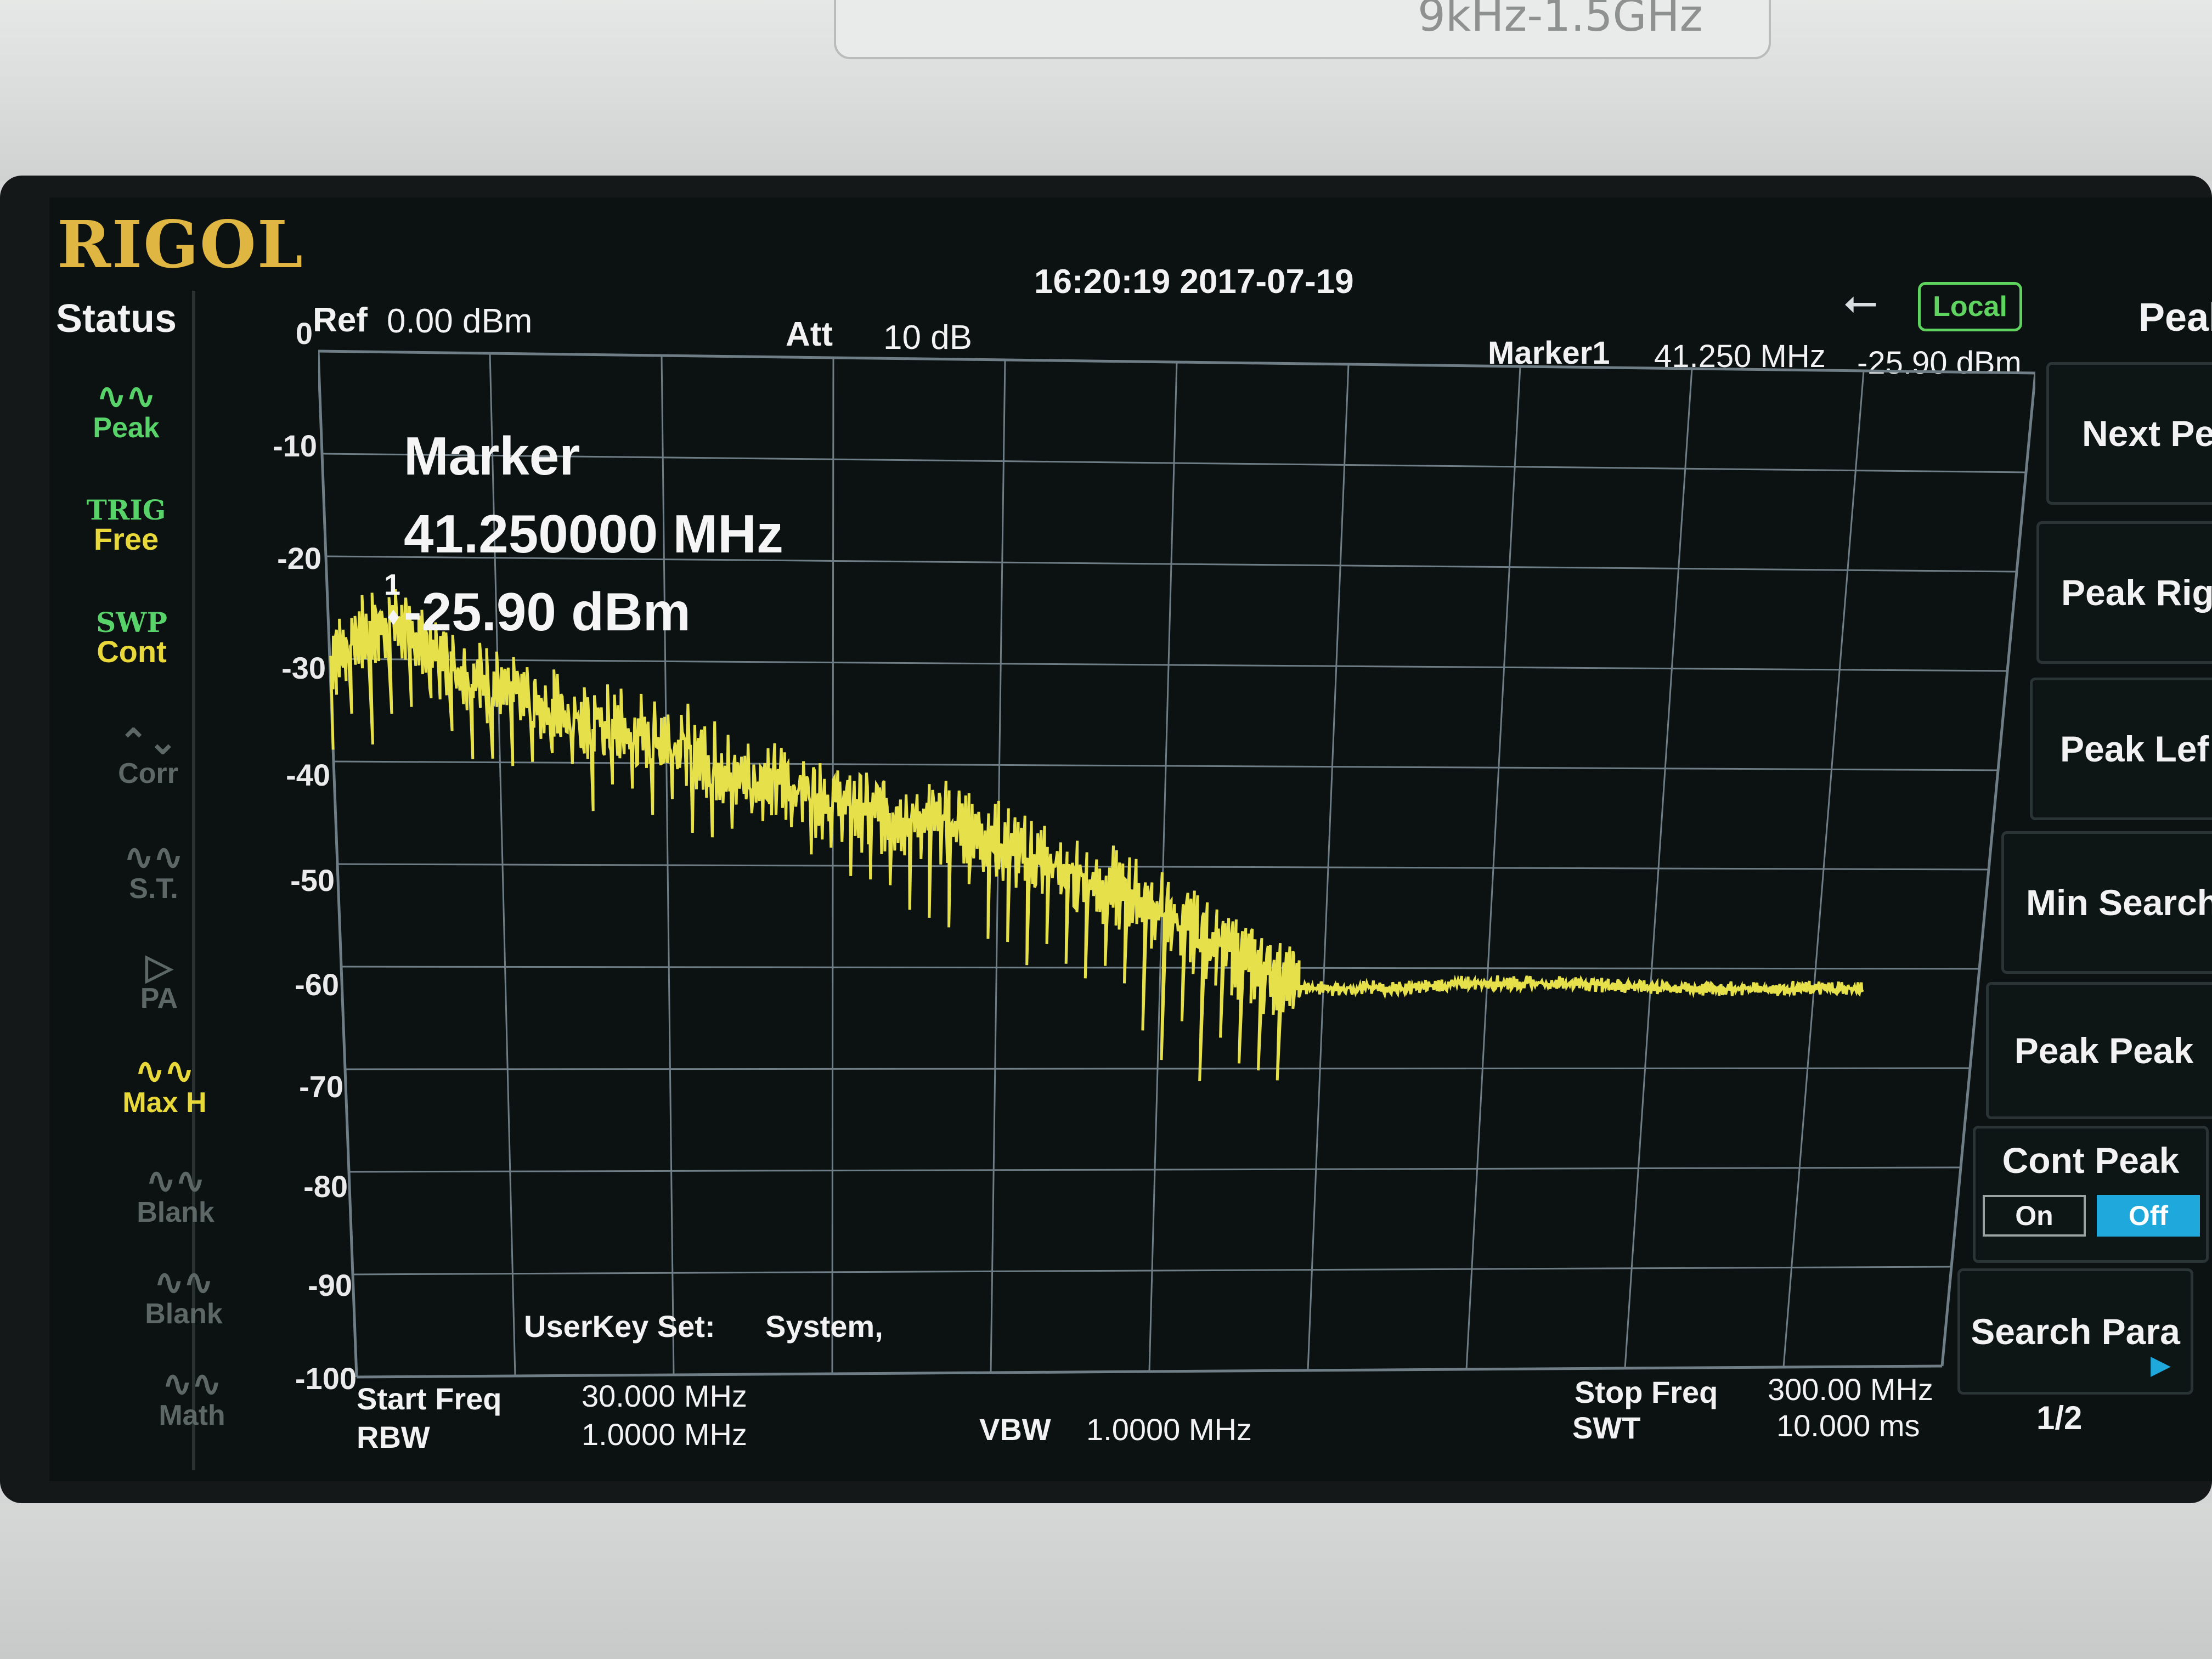  What do you see at coordinates (2161, 1365) in the screenshot?
I see `submenu-arrow-icon: ▶` at bounding box center [2161, 1365].